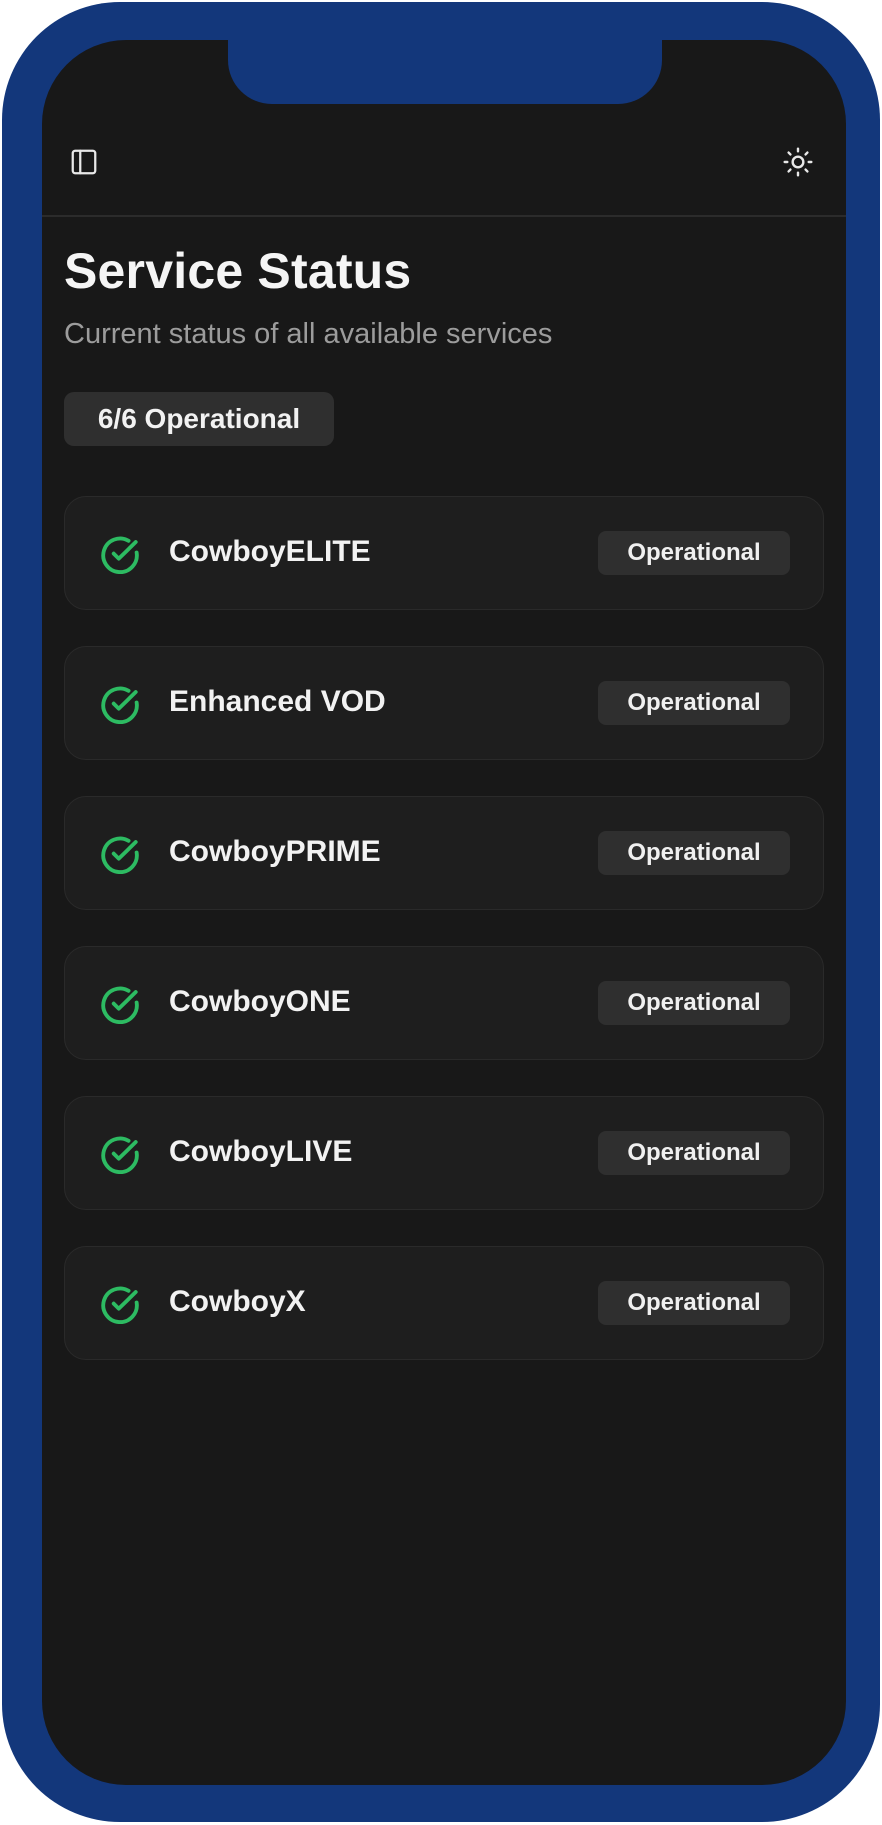 This screenshot has height=1825, width=882. What do you see at coordinates (444, 1003) in the screenshot?
I see `service-card-3: CowboyONE Operational` at bounding box center [444, 1003].